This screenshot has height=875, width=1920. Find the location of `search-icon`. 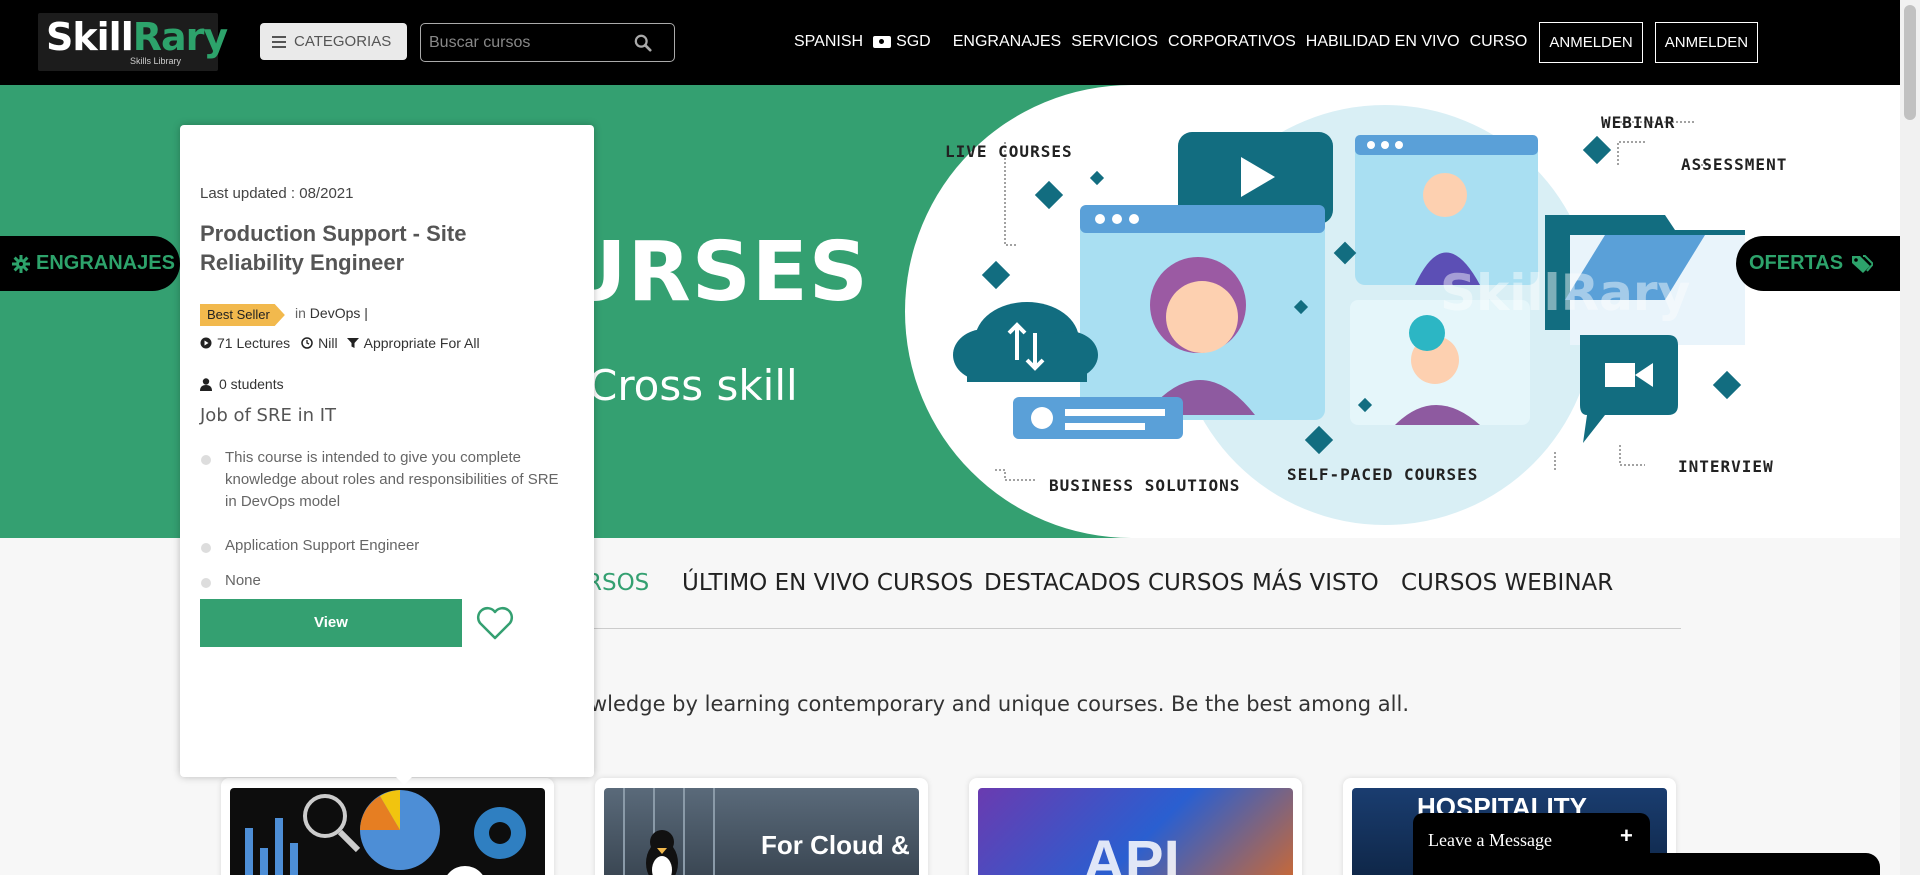

search-icon is located at coordinates (643, 43).